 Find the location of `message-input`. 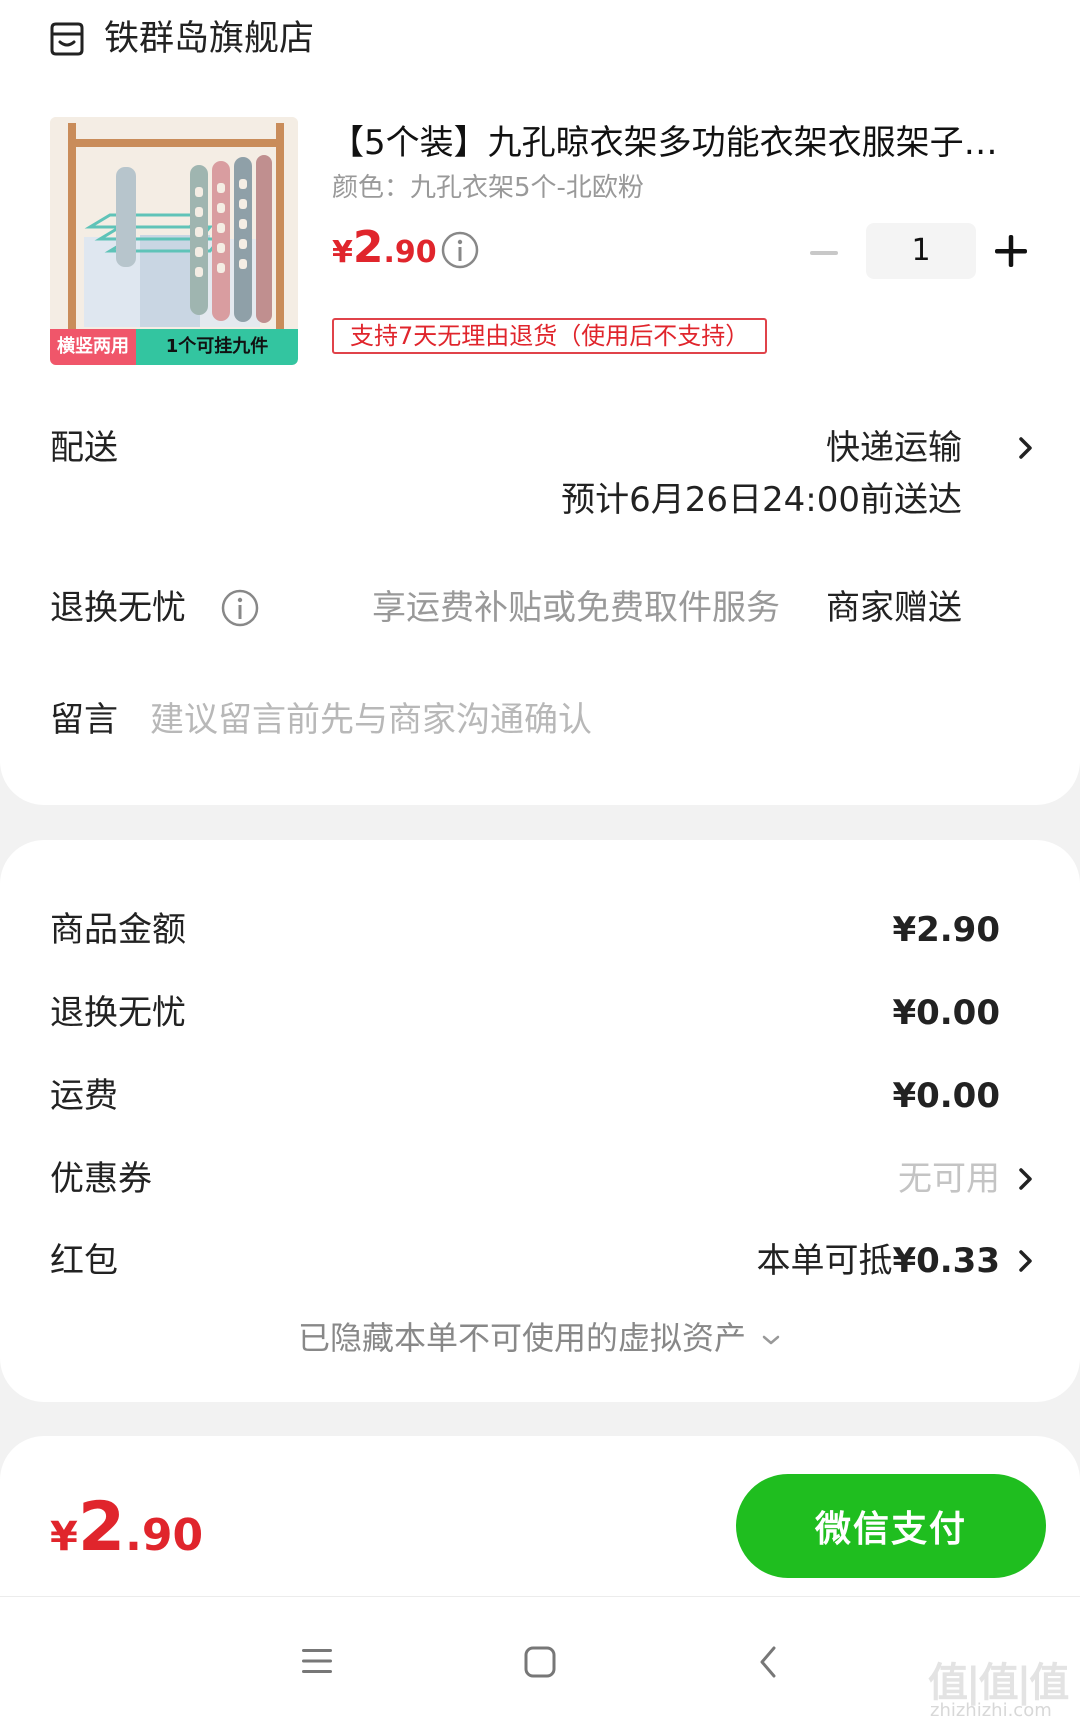

message-input is located at coordinates (560, 720).